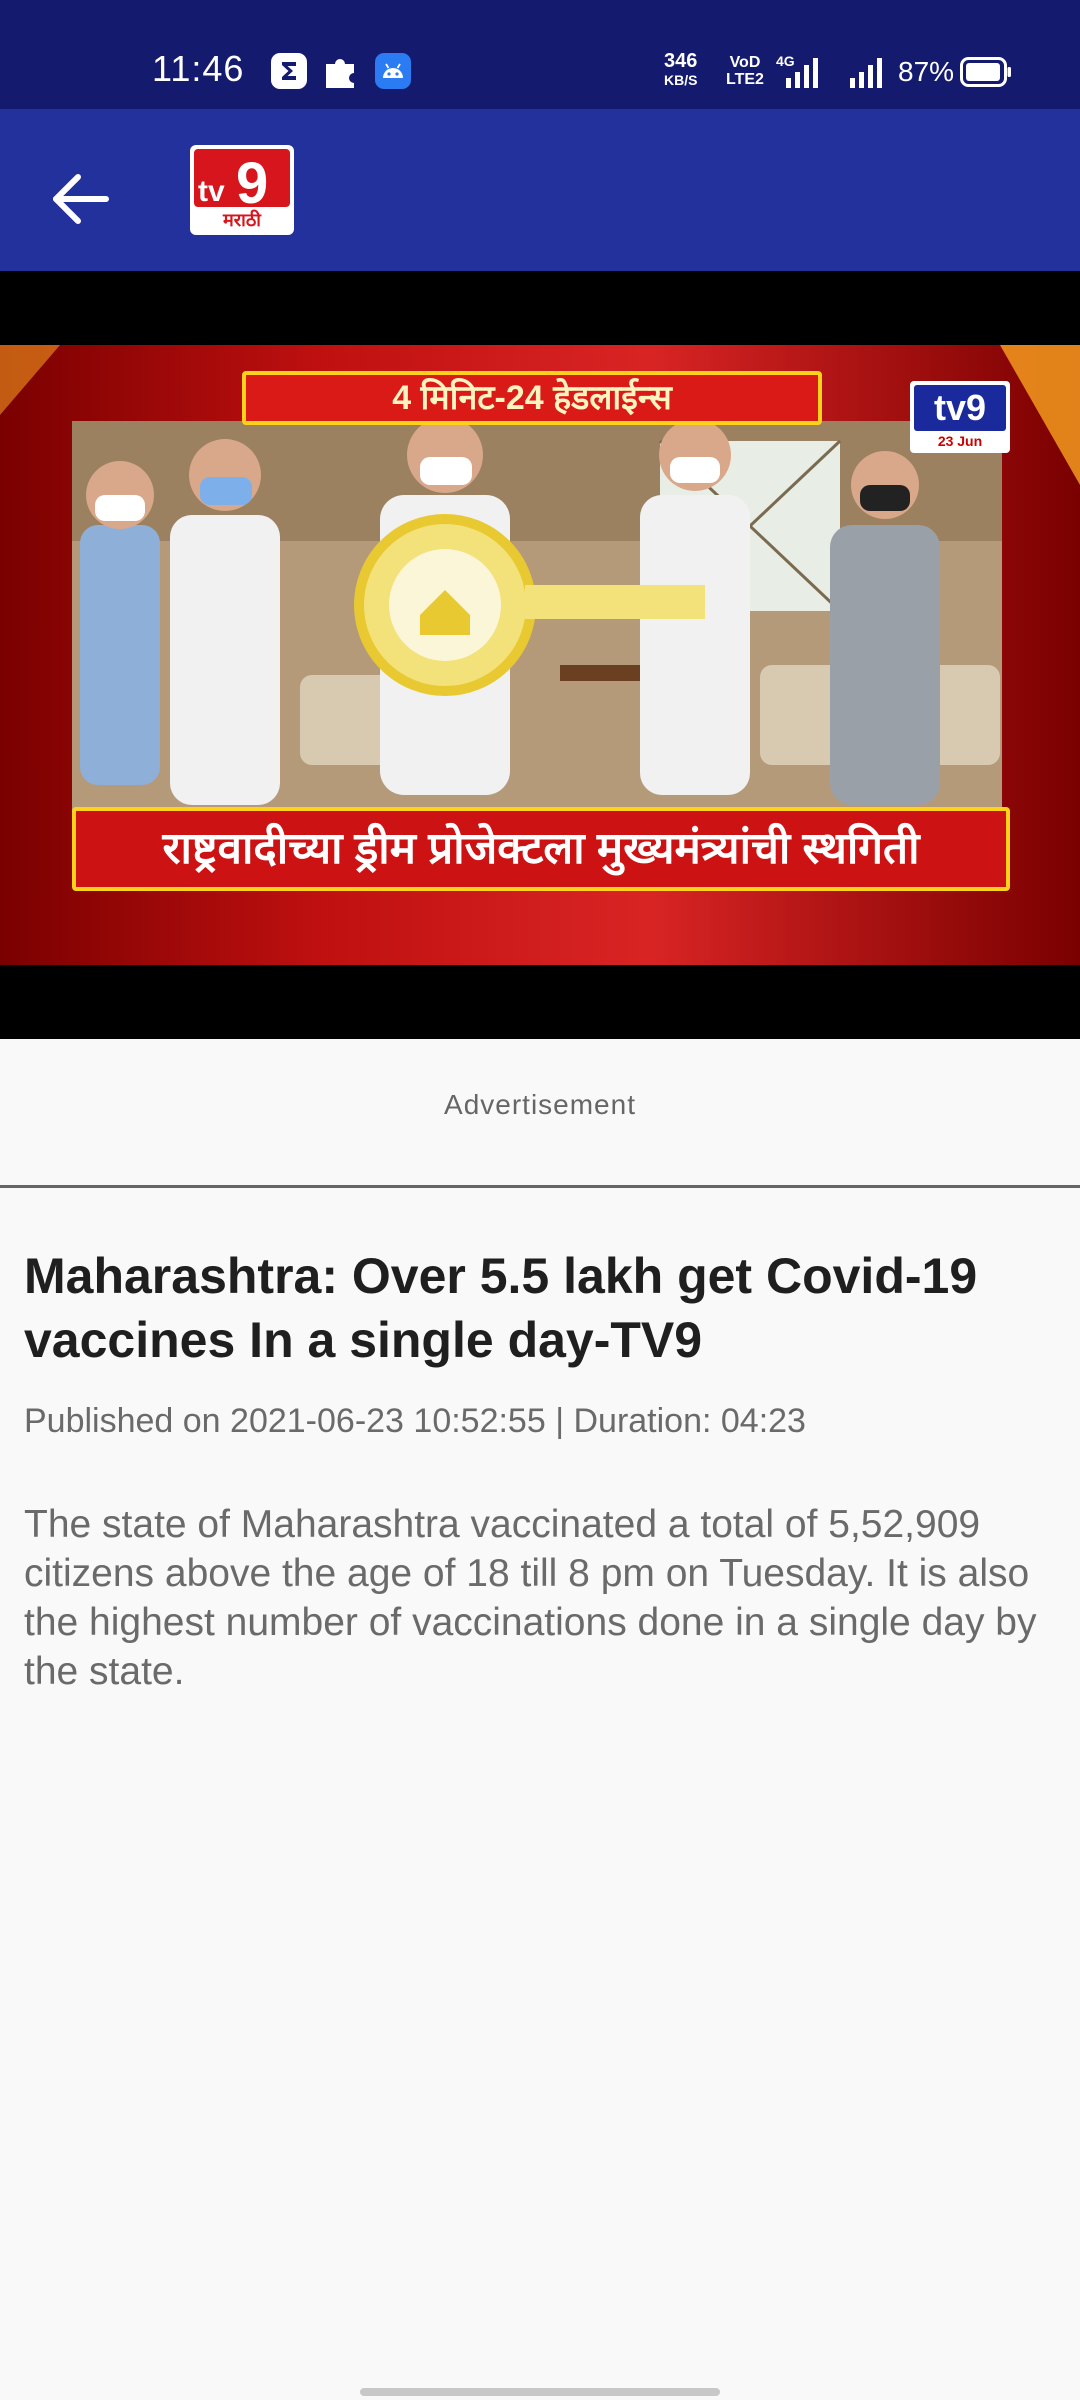 This screenshot has height=2400, width=1080. I want to click on video-logo-date: 23 Jun, so click(960, 441).